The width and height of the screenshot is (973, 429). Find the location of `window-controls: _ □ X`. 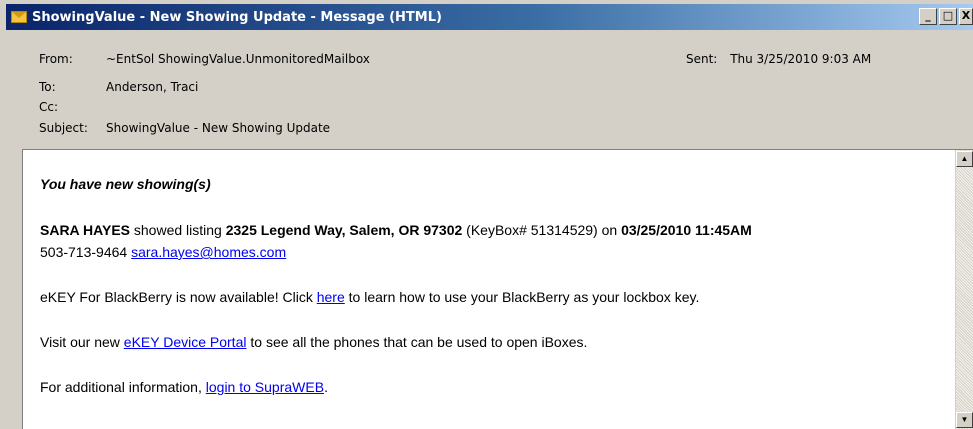

window-controls: _ □ X is located at coordinates (946, 16).